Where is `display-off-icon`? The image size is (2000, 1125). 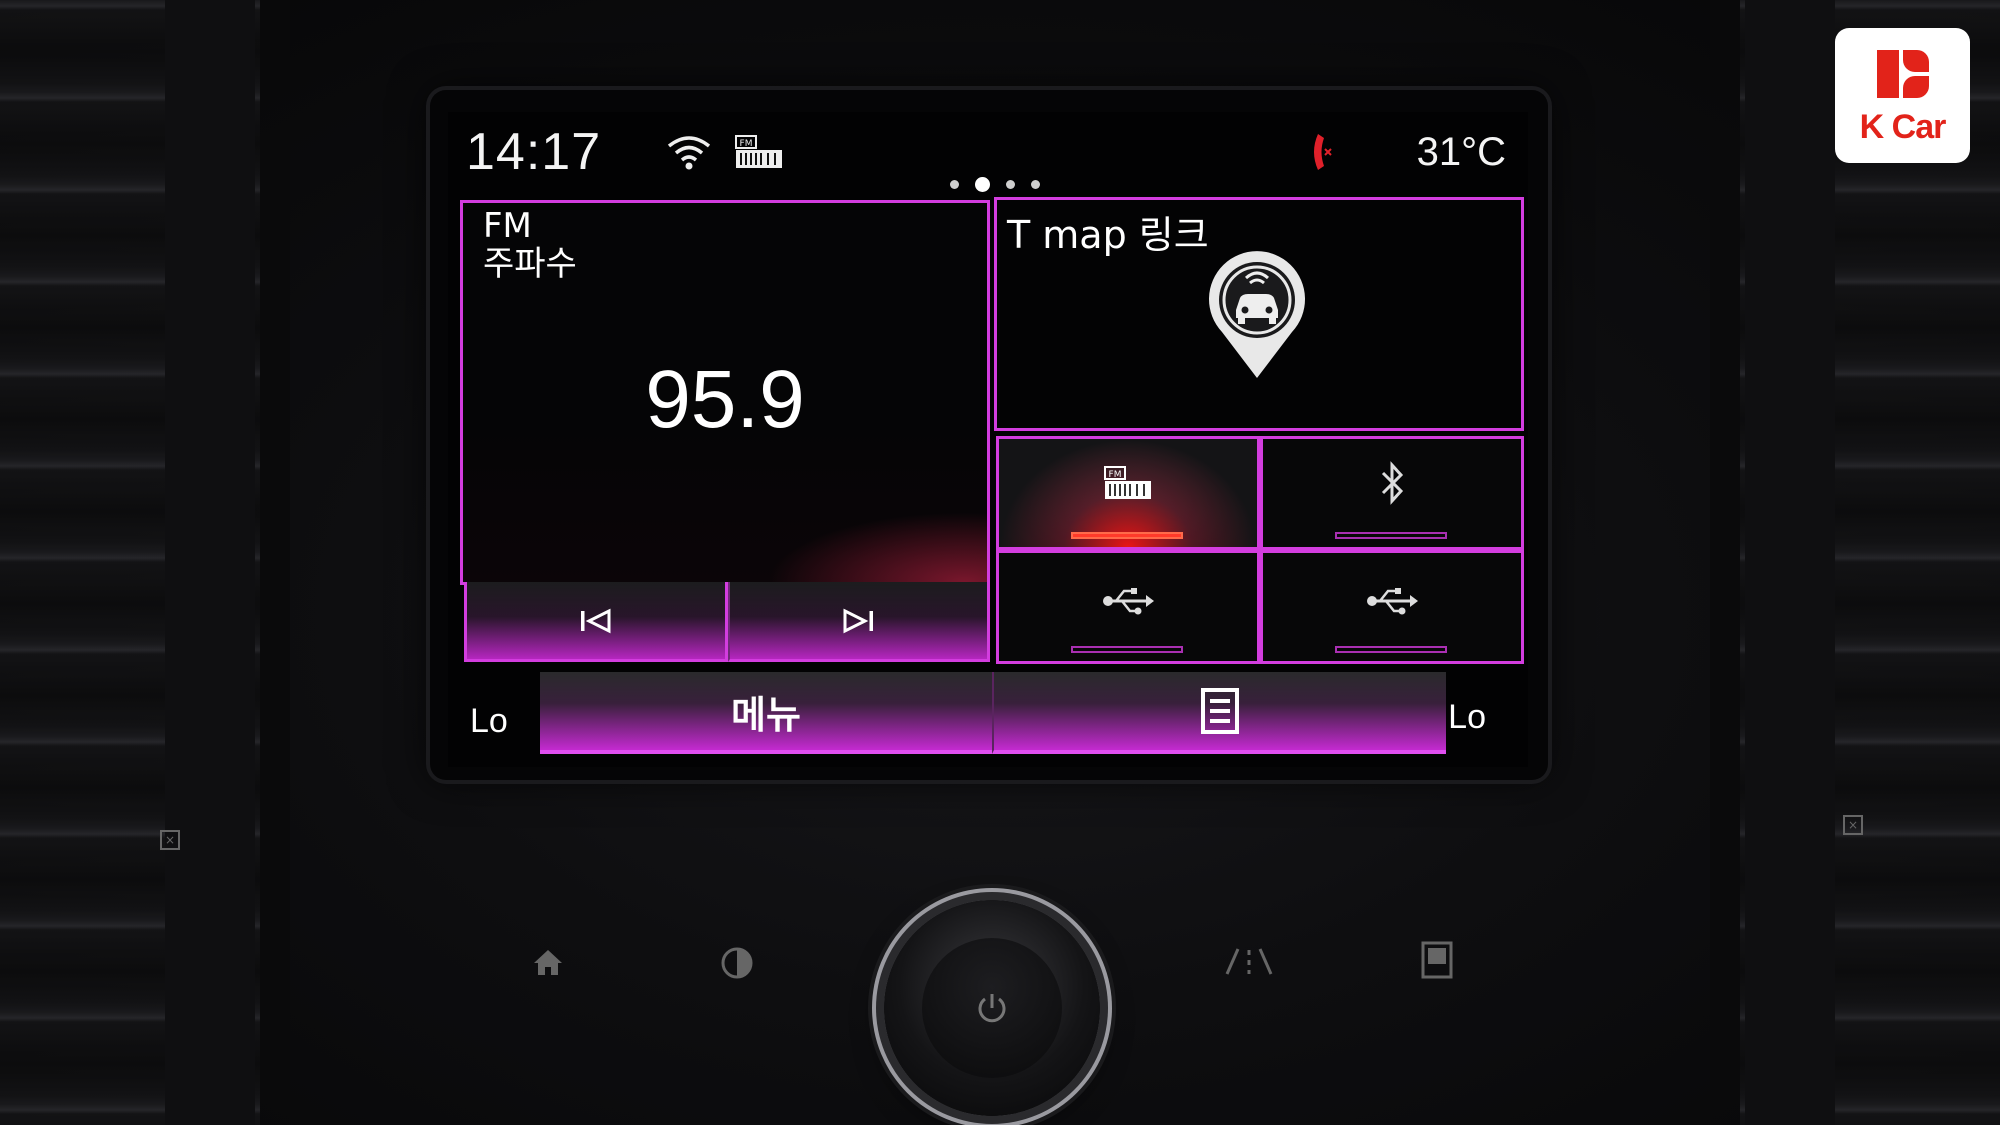 display-off-icon is located at coordinates (1437, 960).